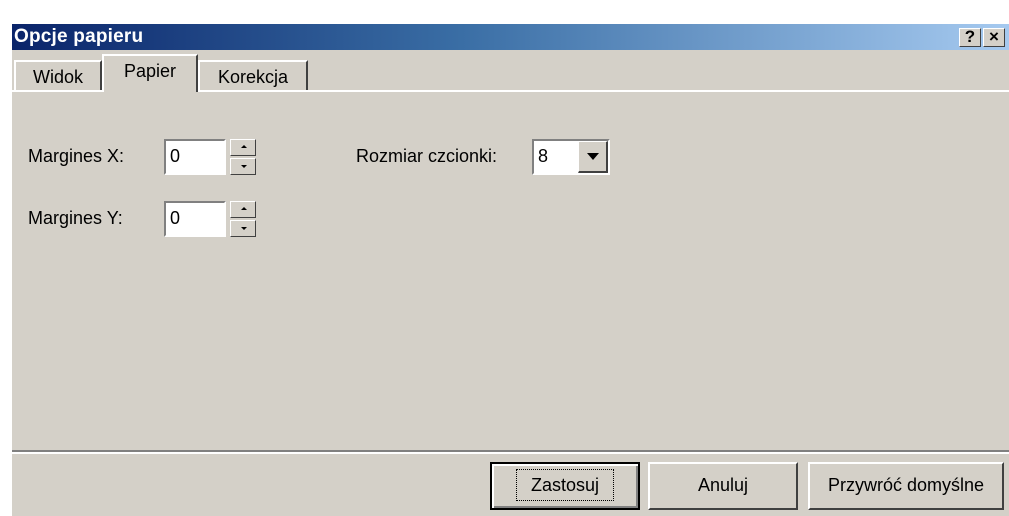 This screenshot has height=516, width=1009. What do you see at coordinates (175, 218) in the screenshot?
I see `margin-y-value: 0` at bounding box center [175, 218].